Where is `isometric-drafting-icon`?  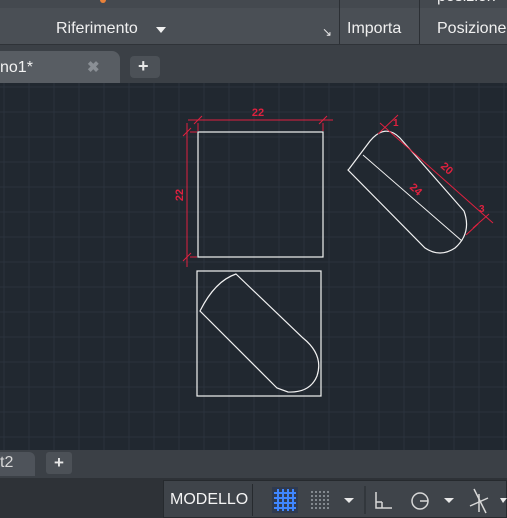
isometric-drafting-icon is located at coordinates (479, 501).